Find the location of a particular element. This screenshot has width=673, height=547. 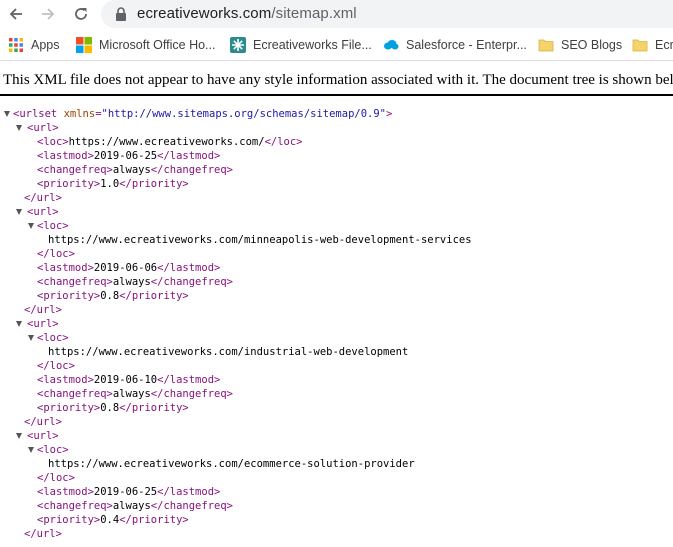

apps-grid-icon is located at coordinates (16, 45).